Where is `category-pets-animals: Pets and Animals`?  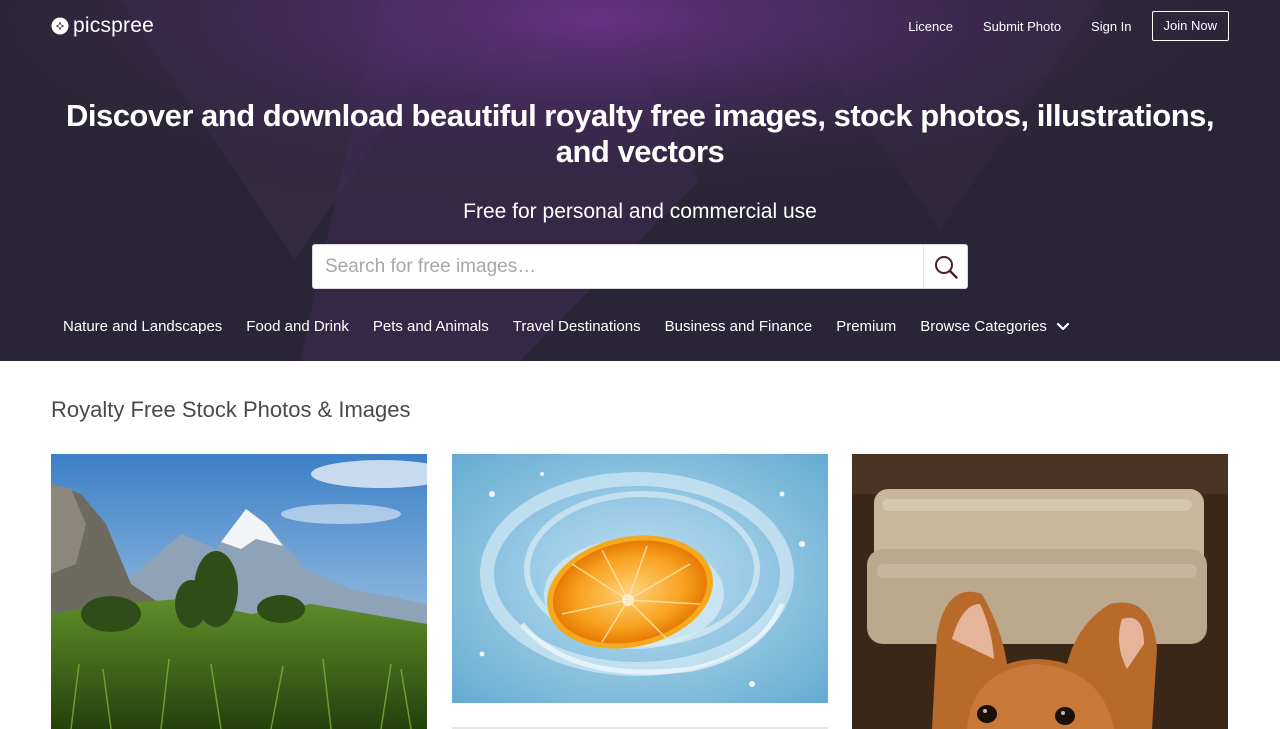 category-pets-animals: Pets and Animals is located at coordinates (431, 326).